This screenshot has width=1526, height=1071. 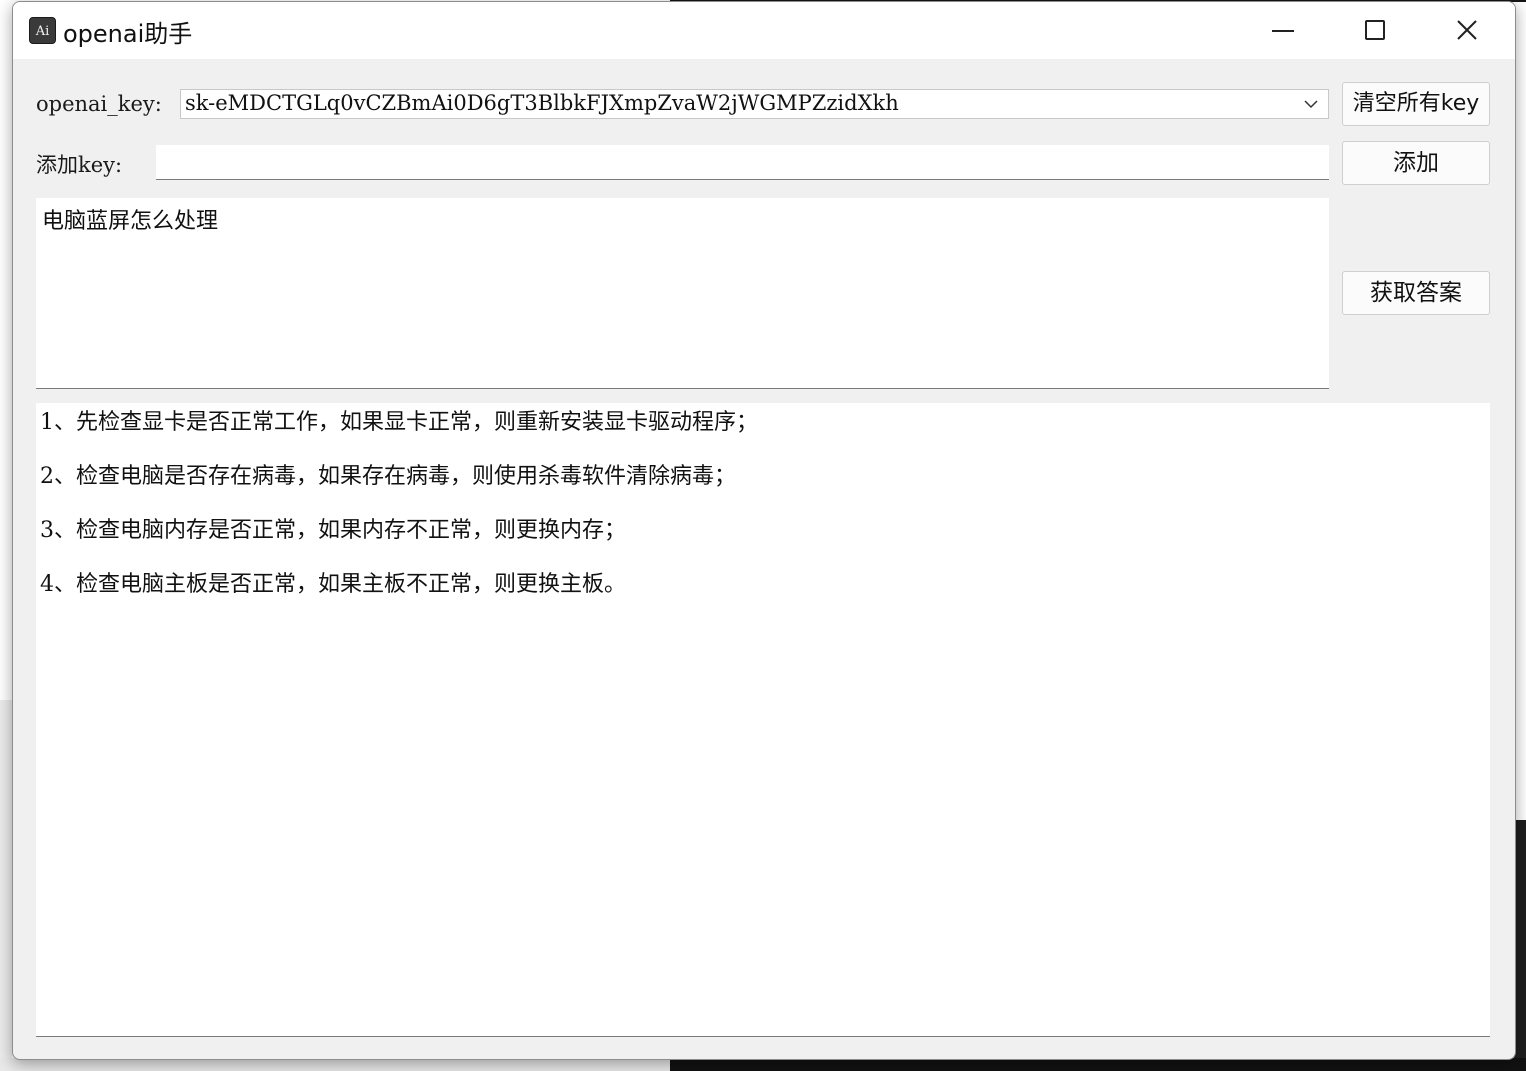 I want to click on window-title: openai助手, so click(x=128, y=34).